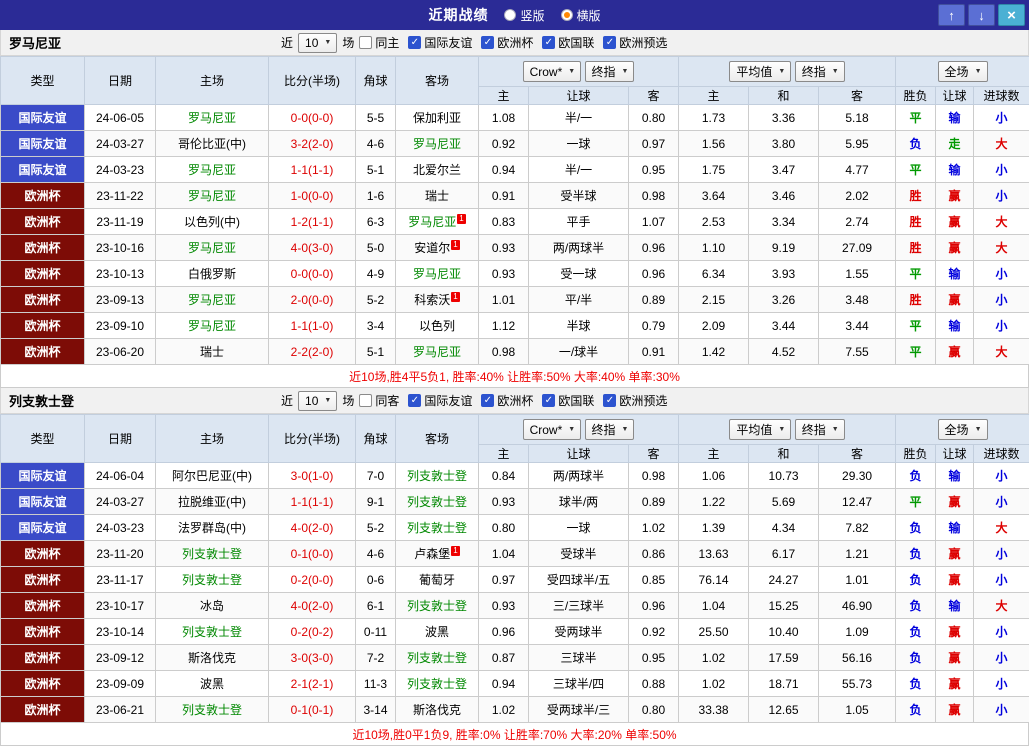 The width and height of the screenshot is (1029, 746). I want to click on euro-draw-odds: 3.26, so click(784, 299).